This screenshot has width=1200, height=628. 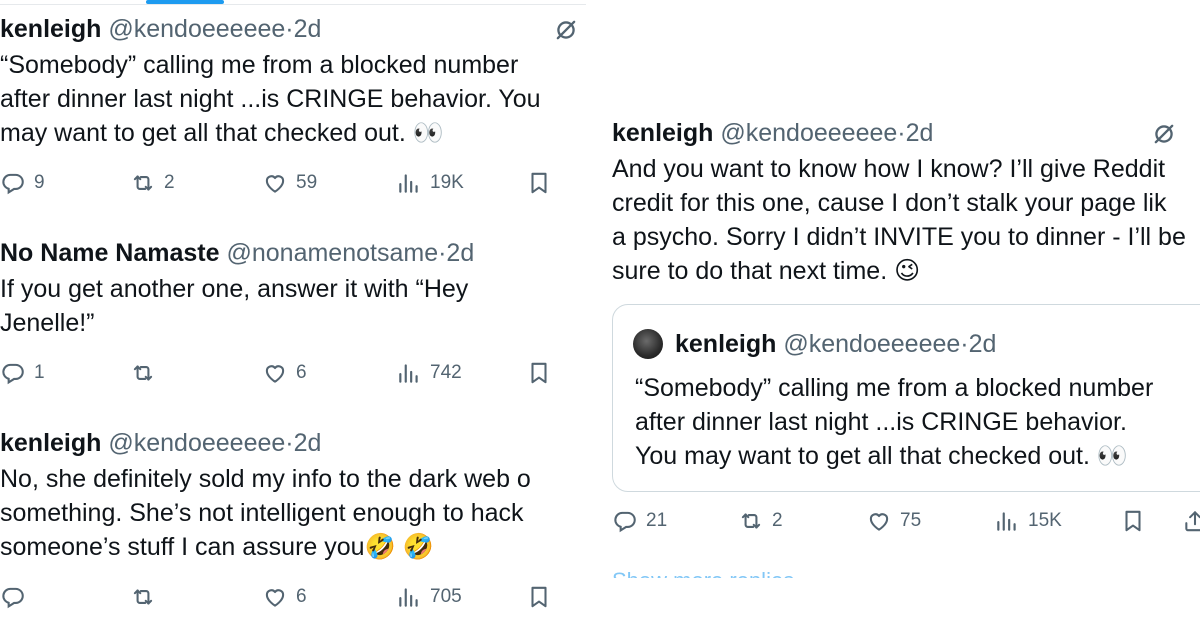 What do you see at coordinates (429, 373) in the screenshot?
I see `views-button: 742` at bounding box center [429, 373].